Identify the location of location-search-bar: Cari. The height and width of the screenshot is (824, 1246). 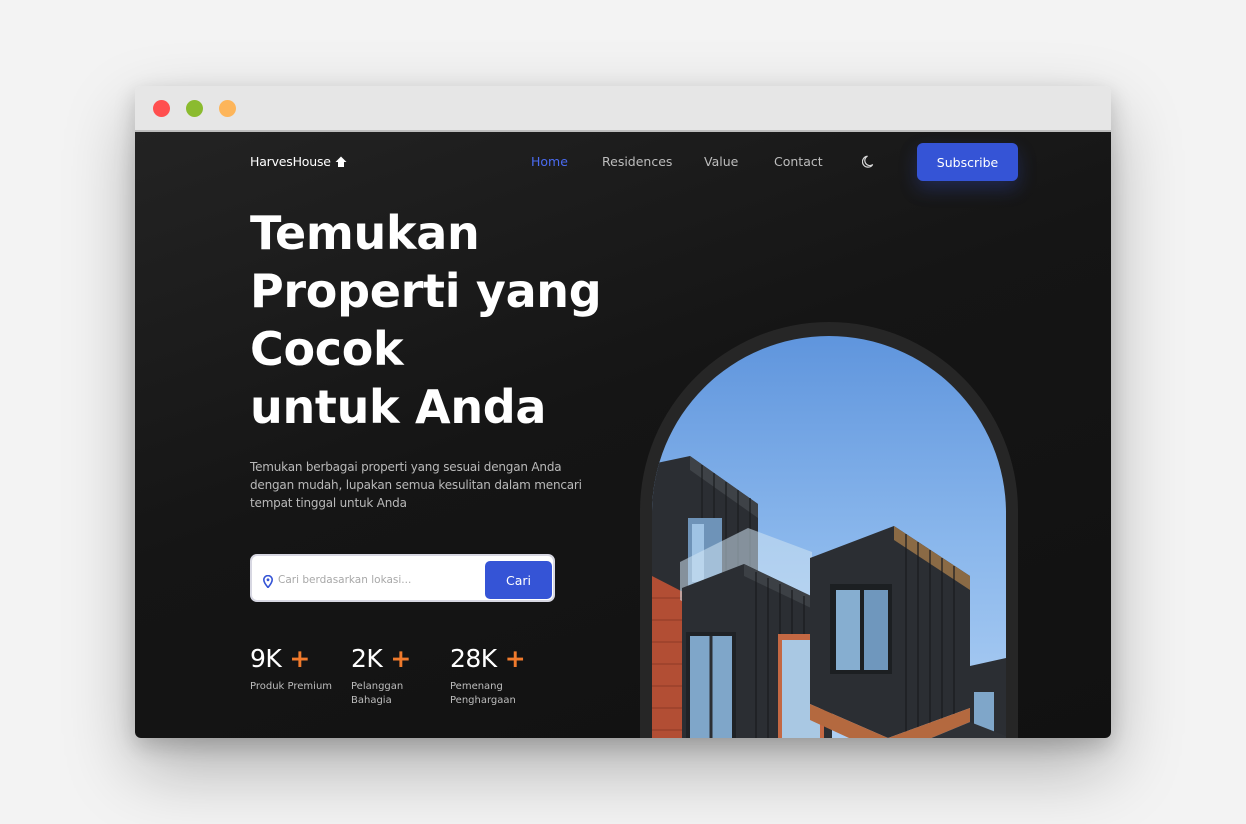
(402, 578).